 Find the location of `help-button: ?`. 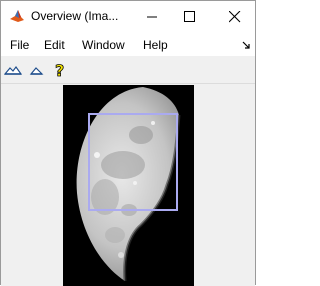

help-button: ? is located at coordinates (60, 71).